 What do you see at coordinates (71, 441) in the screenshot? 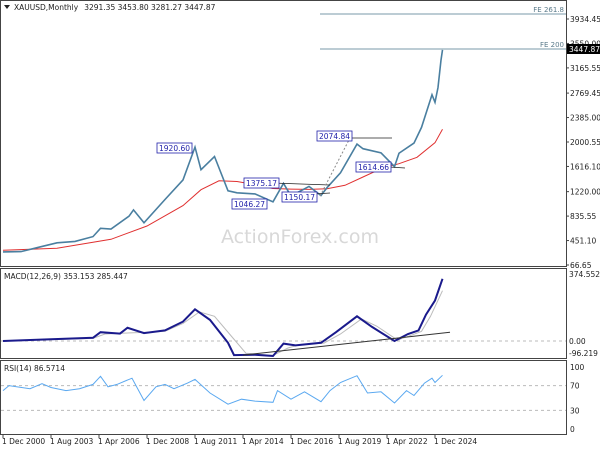
I see `x-tick-label: 1 Aug 2003` at bounding box center [71, 441].